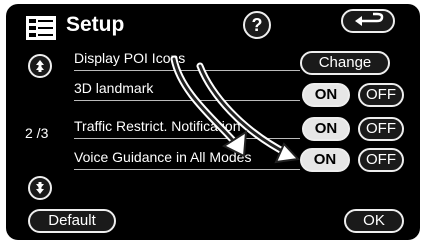 The height and width of the screenshot is (244, 426). I want to click on instruction-arrows, so click(235, 109).